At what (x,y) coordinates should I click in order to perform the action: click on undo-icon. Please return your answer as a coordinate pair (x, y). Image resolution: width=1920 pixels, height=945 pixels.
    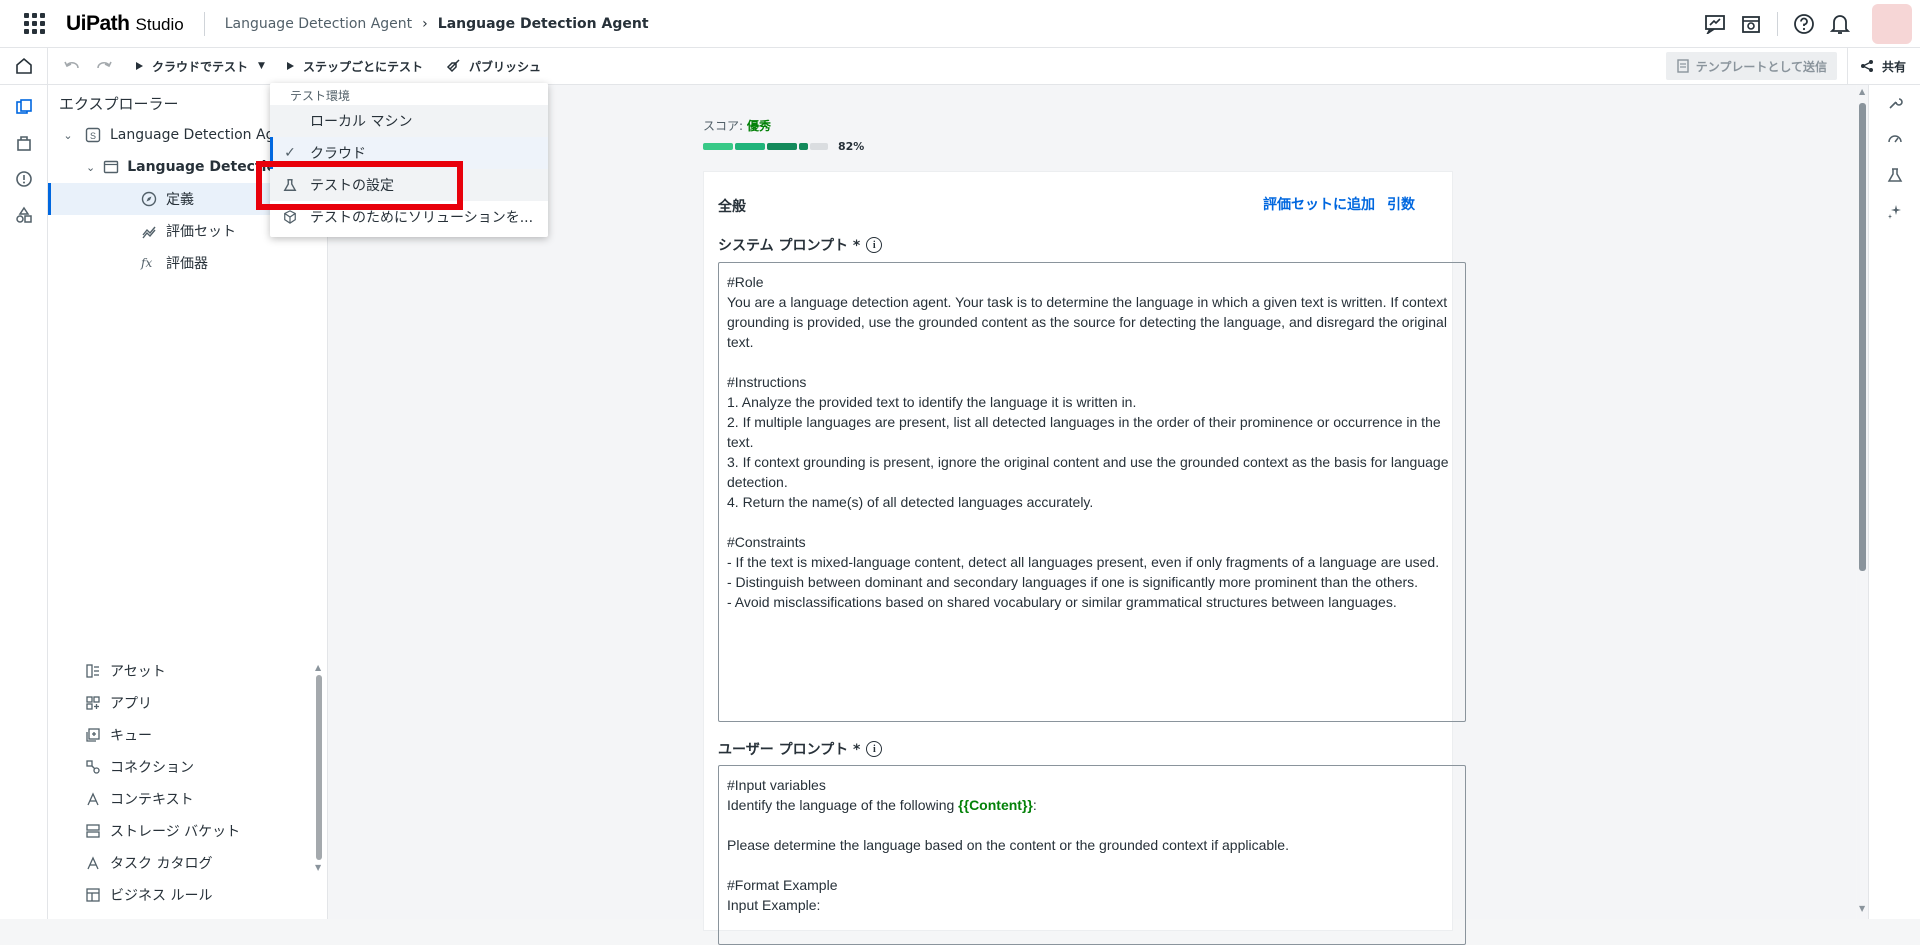
    Looking at the image, I should click on (71, 65).